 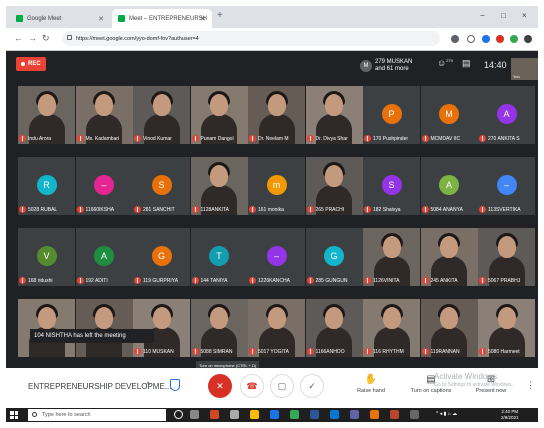 I want to click on participant-avatar-tile: – 113SVERTIKA, so click(x=506, y=186).